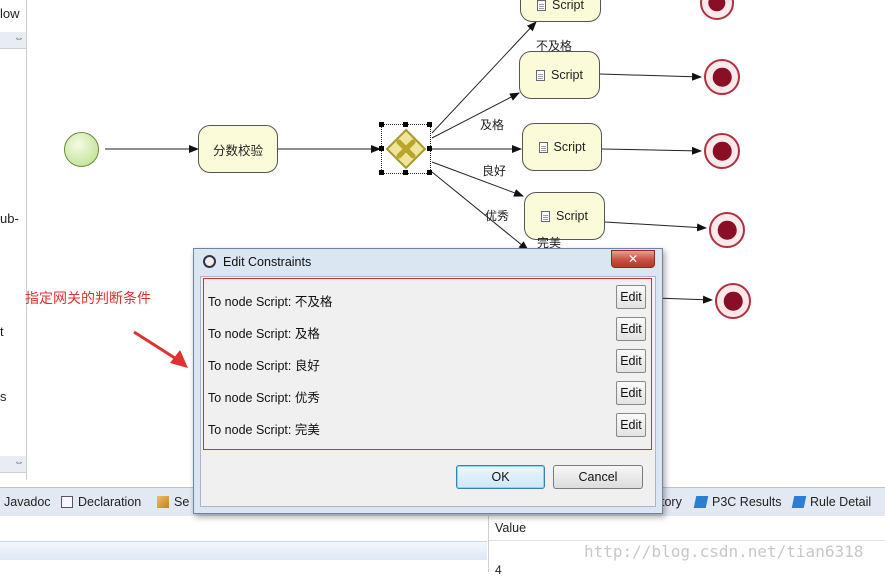  I want to click on flow-gateway-to-pass, so click(475, 115).